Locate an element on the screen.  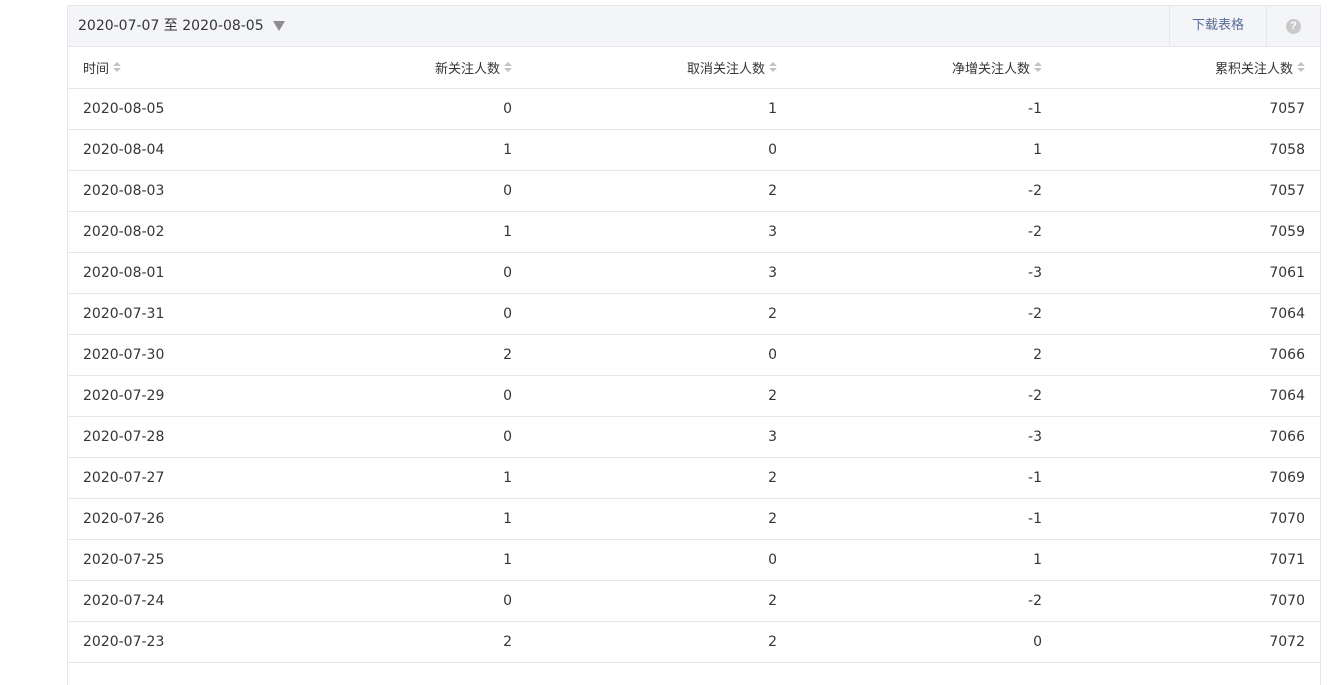
cell-new-followers: 2 is located at coordinates (420, 642).